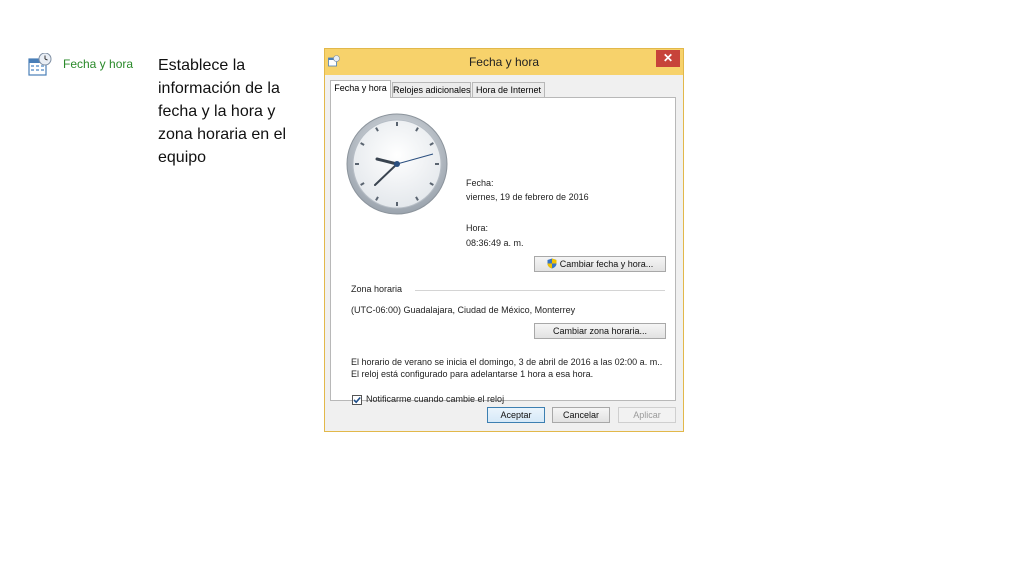  What do you see at coordinates (516, 415) in the screenshot?
I see `ok-button: Aceptar` at bounding box center [516, 415].